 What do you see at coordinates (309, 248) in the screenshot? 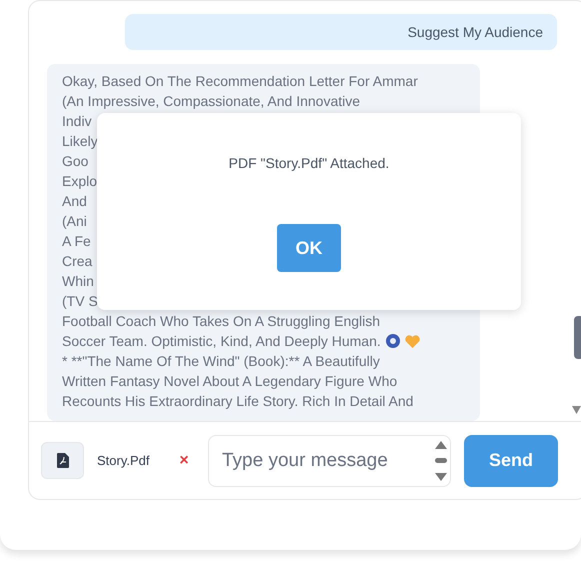
I see `ok-button: OK` at bounding box center [309, 248].